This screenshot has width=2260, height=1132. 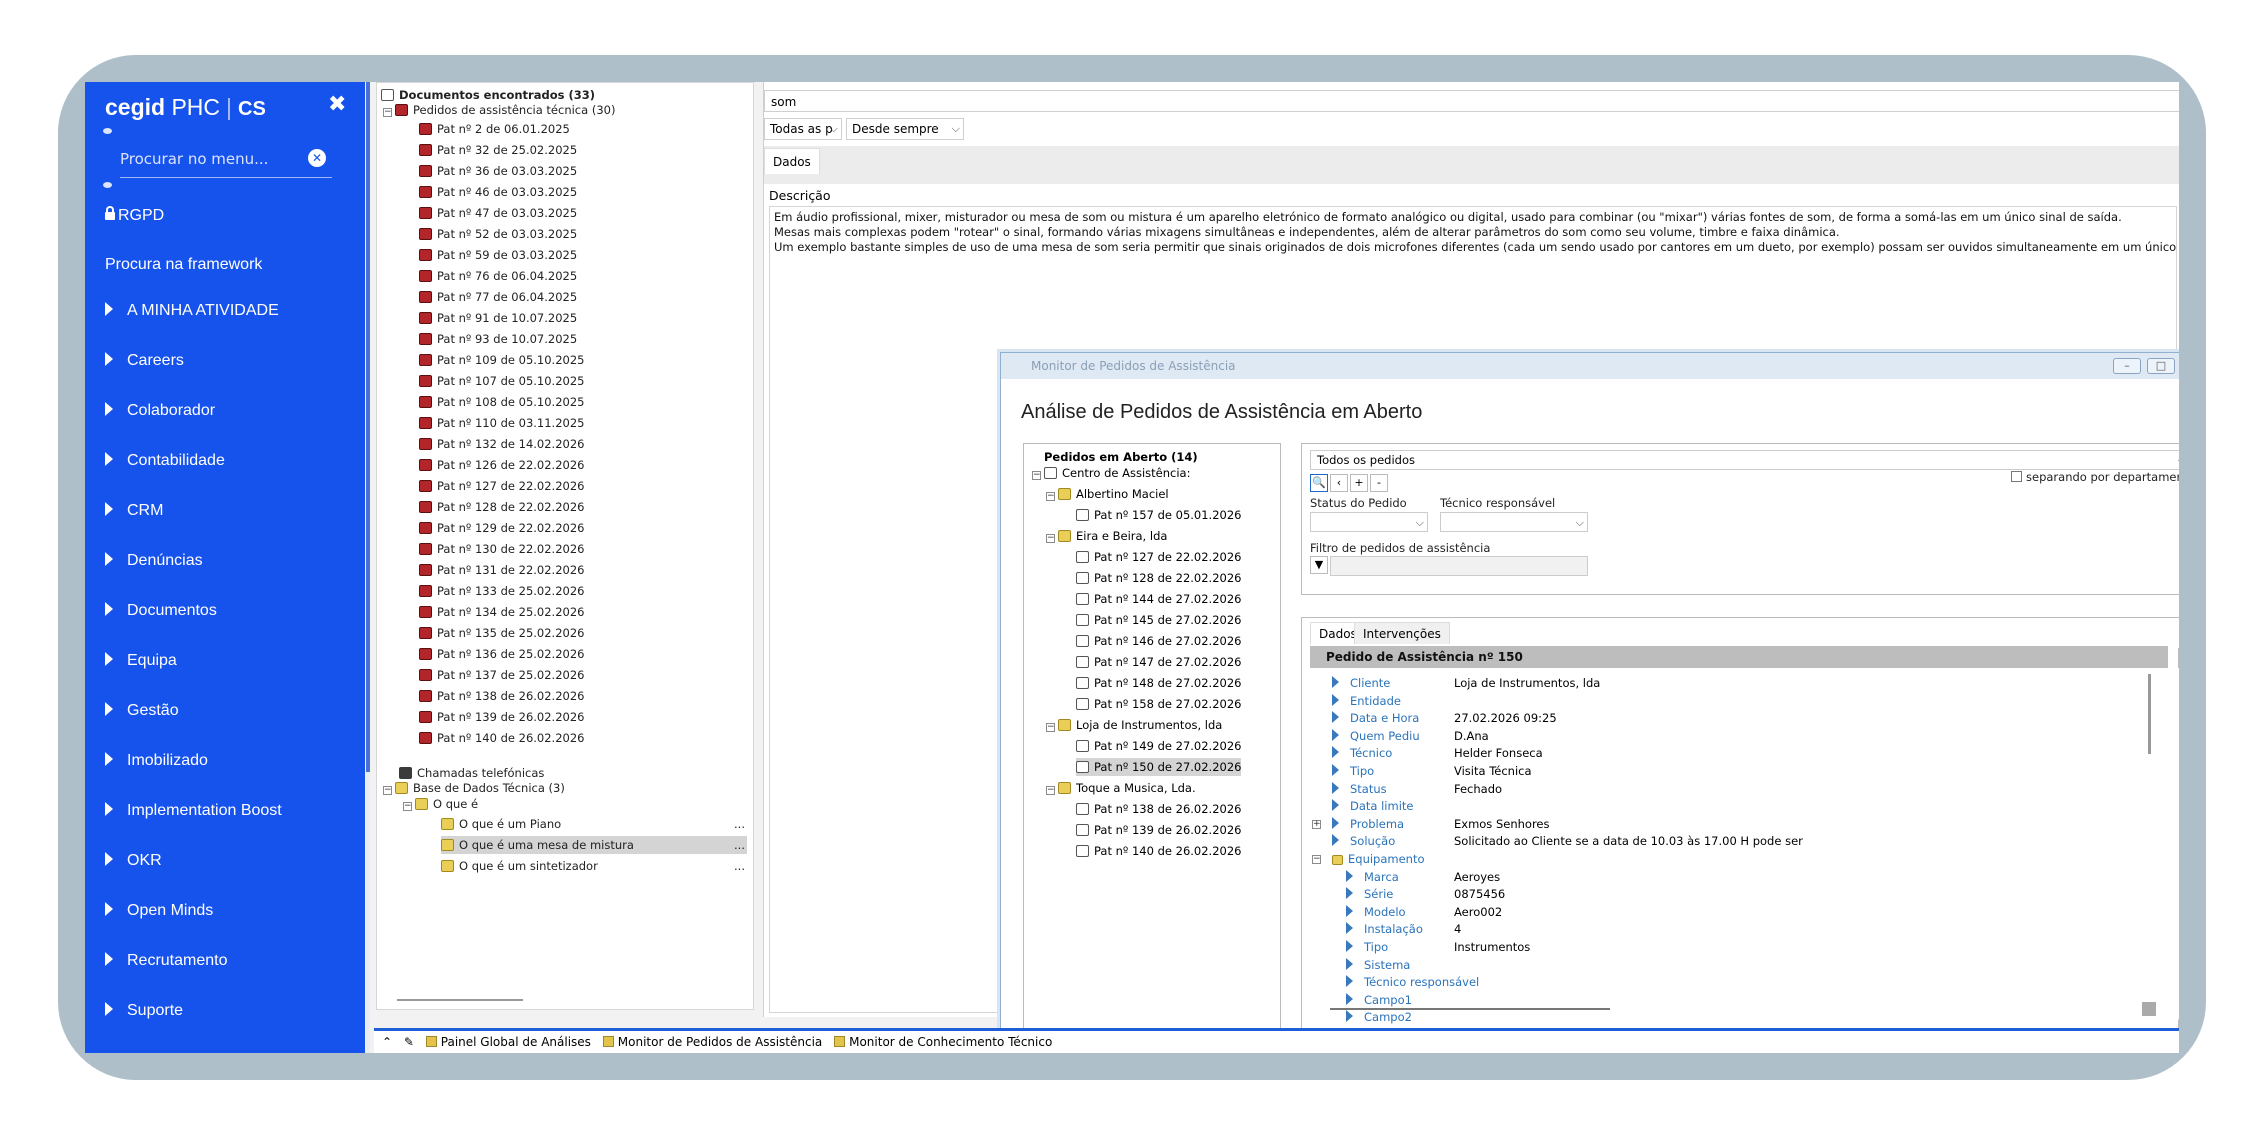 I want to click on menu-item: Recrutamento, so click(x=166, y=961).